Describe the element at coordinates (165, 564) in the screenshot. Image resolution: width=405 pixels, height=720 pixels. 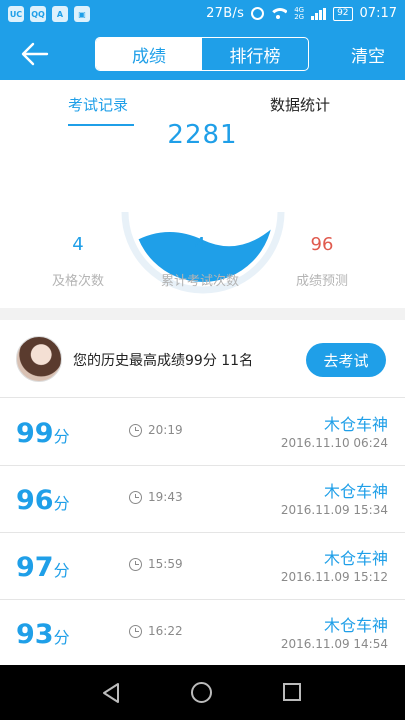
I see `record-duration-text: 15:59` at that location.